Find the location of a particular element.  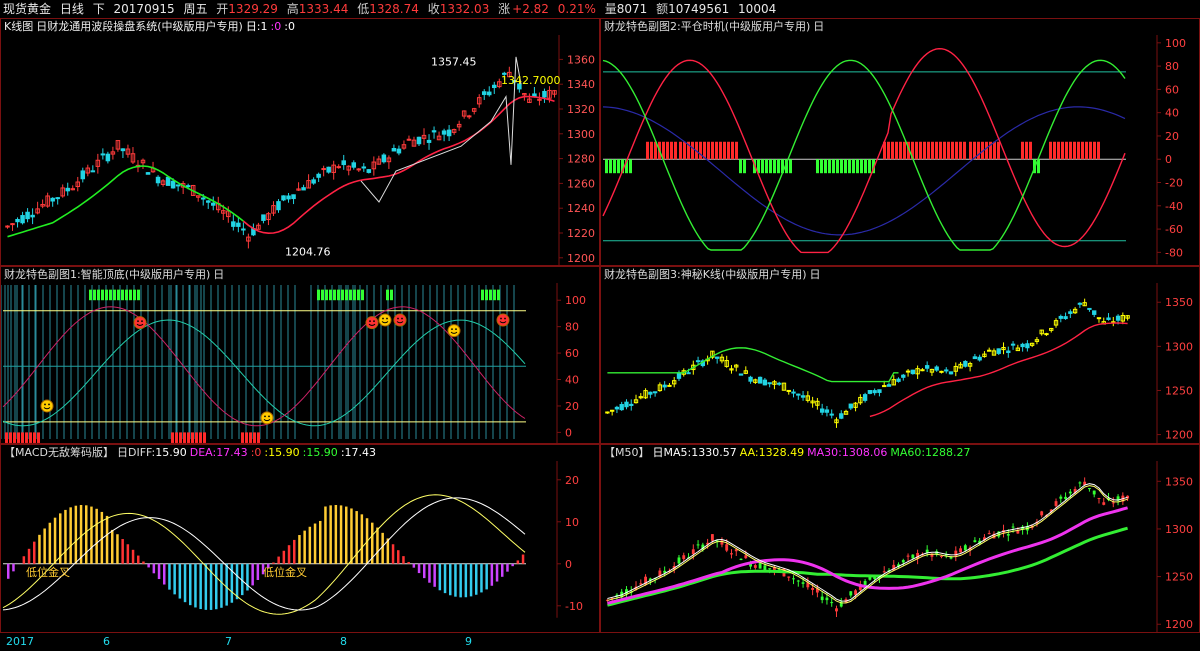

macd-chart: 20 10 0 -10 低位金叉 低位金叉 is located at coordinates (300, 539).